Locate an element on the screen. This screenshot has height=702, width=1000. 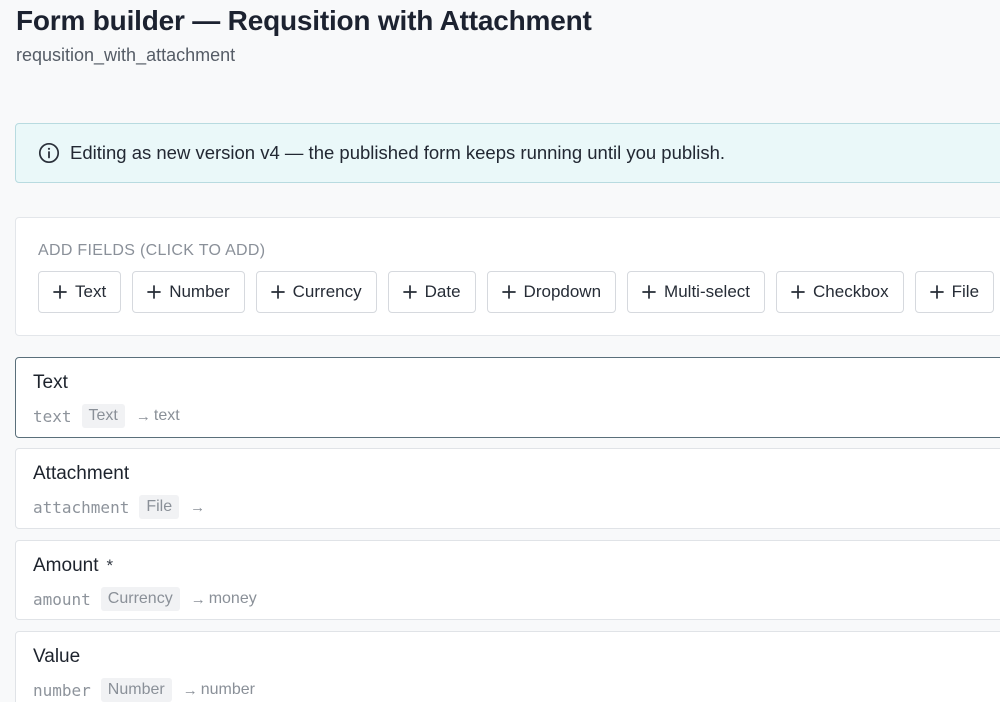
field-card-amount: Amount * amount Currency → money is located at coordinates (507, 580).